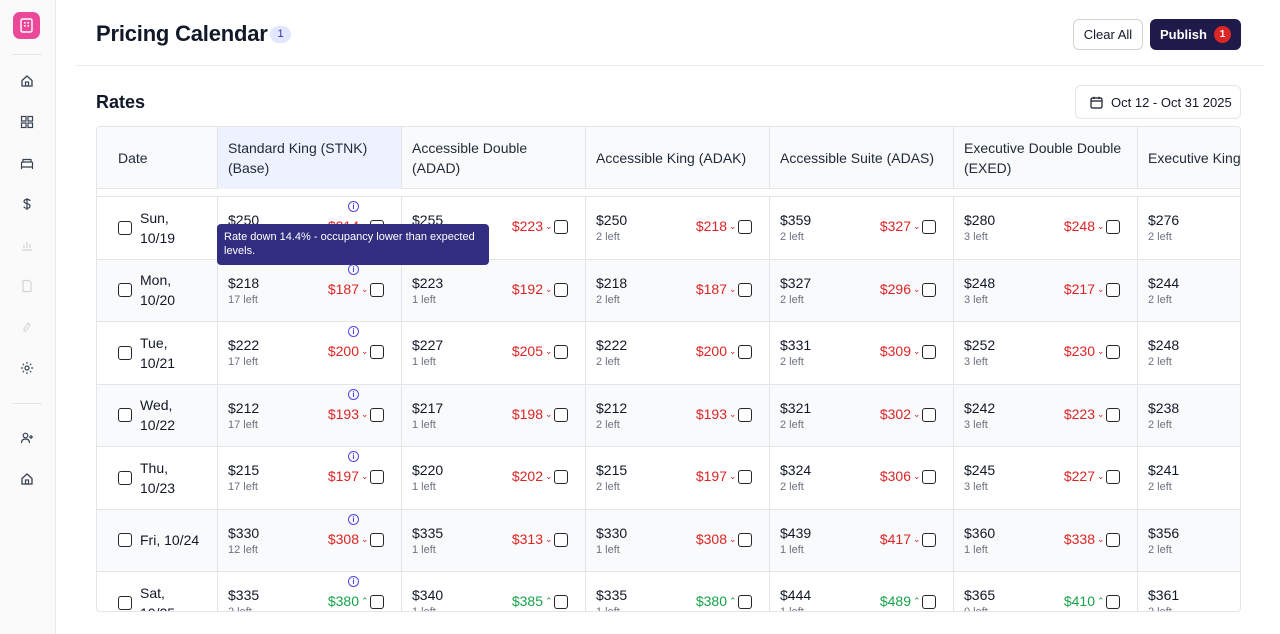 This screenshot has height=634, width=1280. What do you see at coordinates (1108, 34) in the screenshot?
I see `clear-all-button: Clear All` at bounding box center [1108, 34].